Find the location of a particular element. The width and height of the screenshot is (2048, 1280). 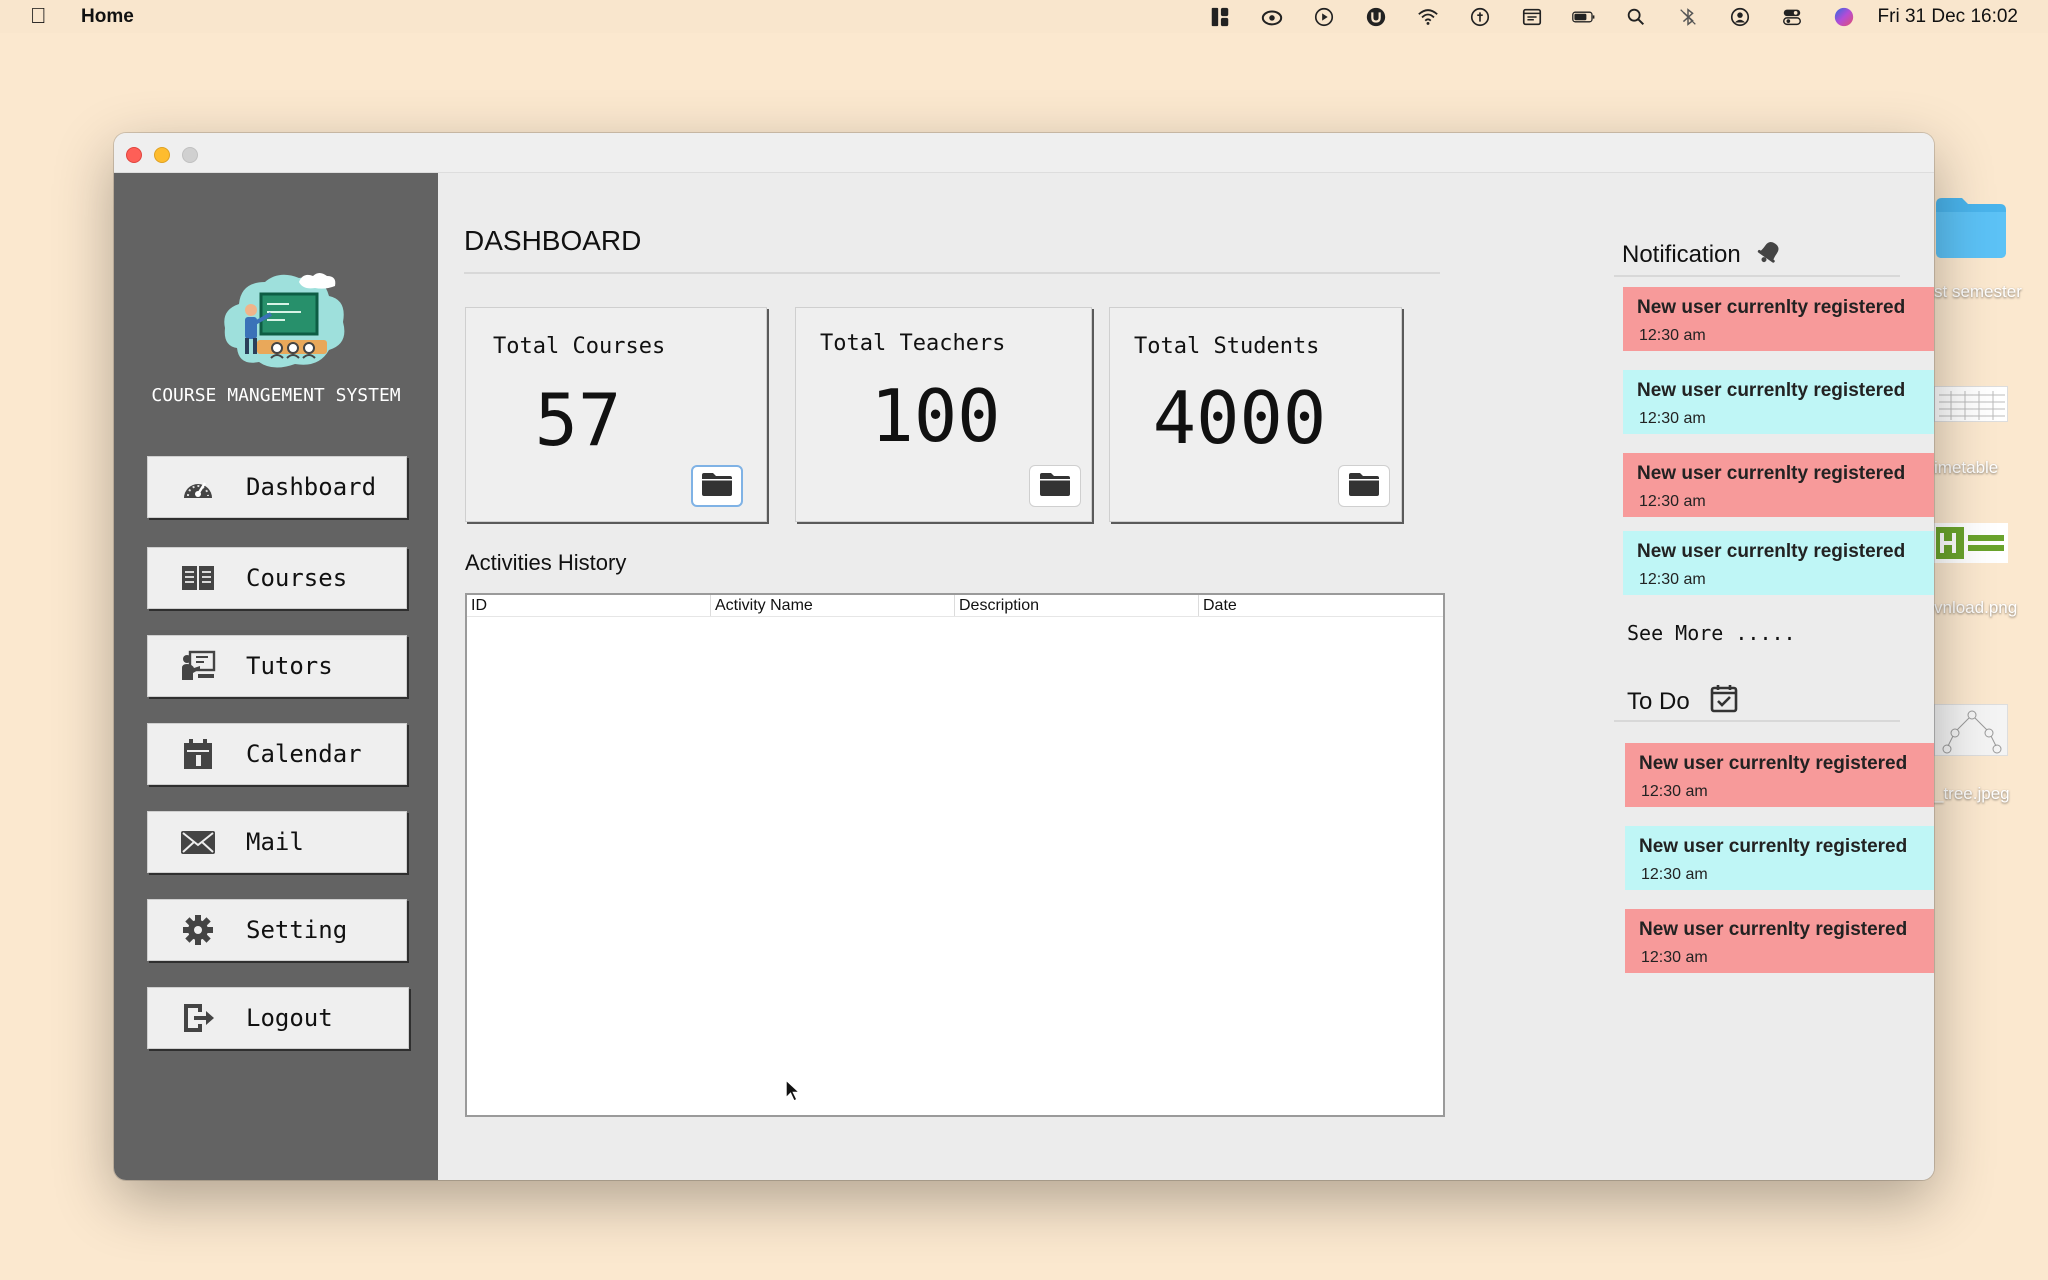

play-icon is located at coordinates (1324, 16).